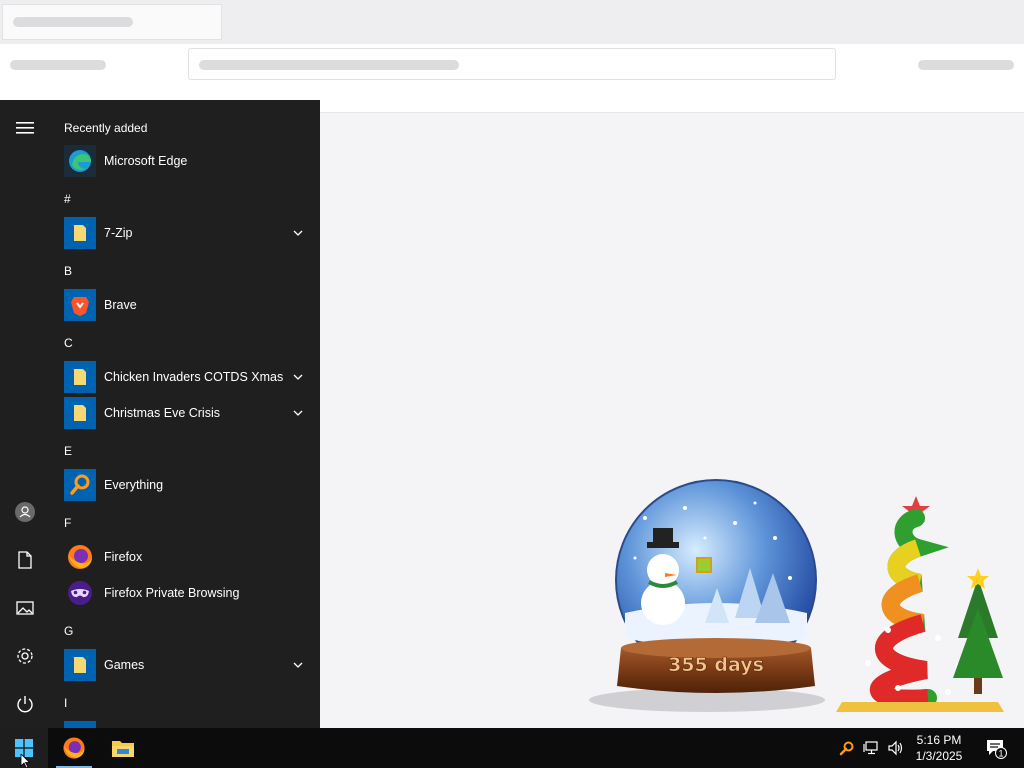 The width and height of the screenshot is (1024, 768). I want to click on address-placeholder, so click(329, 65).